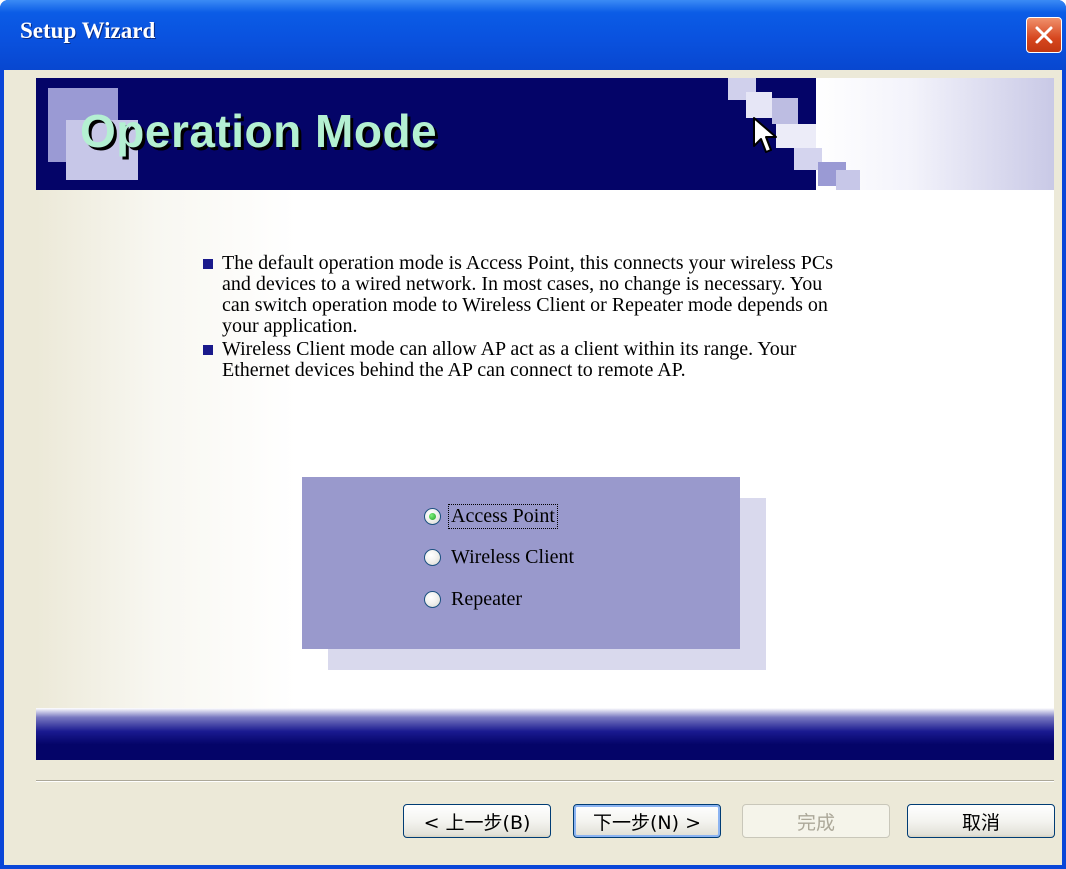 This screenshot has height=869, width=1066. I want to click on next-button: 下一步(N) >, so click(647, 821).